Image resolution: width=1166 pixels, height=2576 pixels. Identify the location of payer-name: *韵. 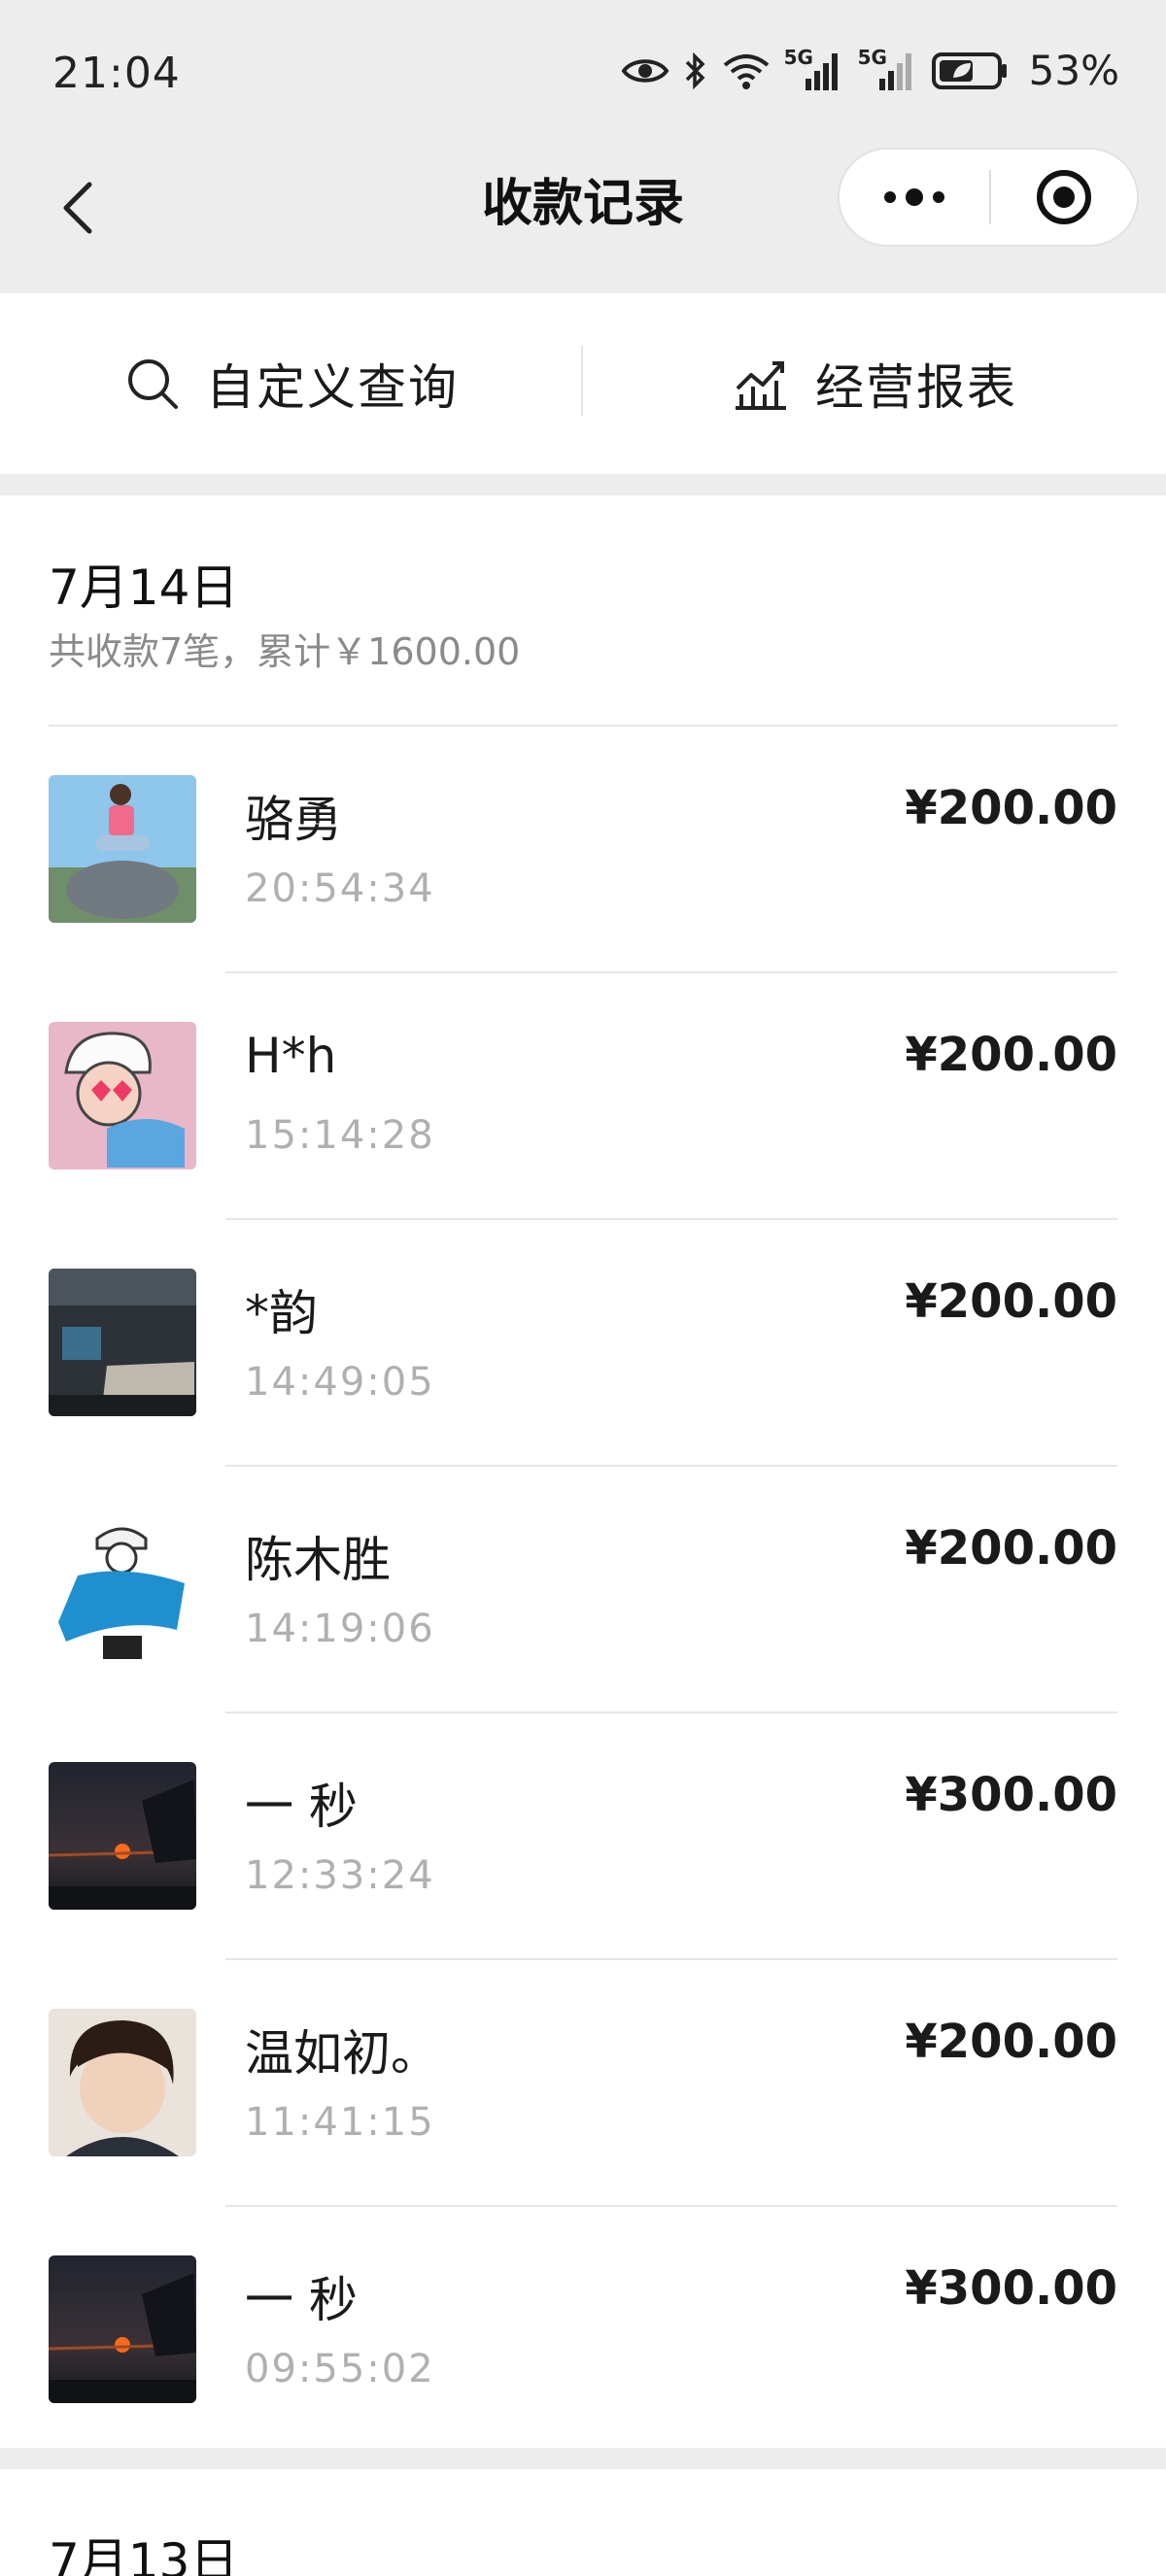
(281, 1313).